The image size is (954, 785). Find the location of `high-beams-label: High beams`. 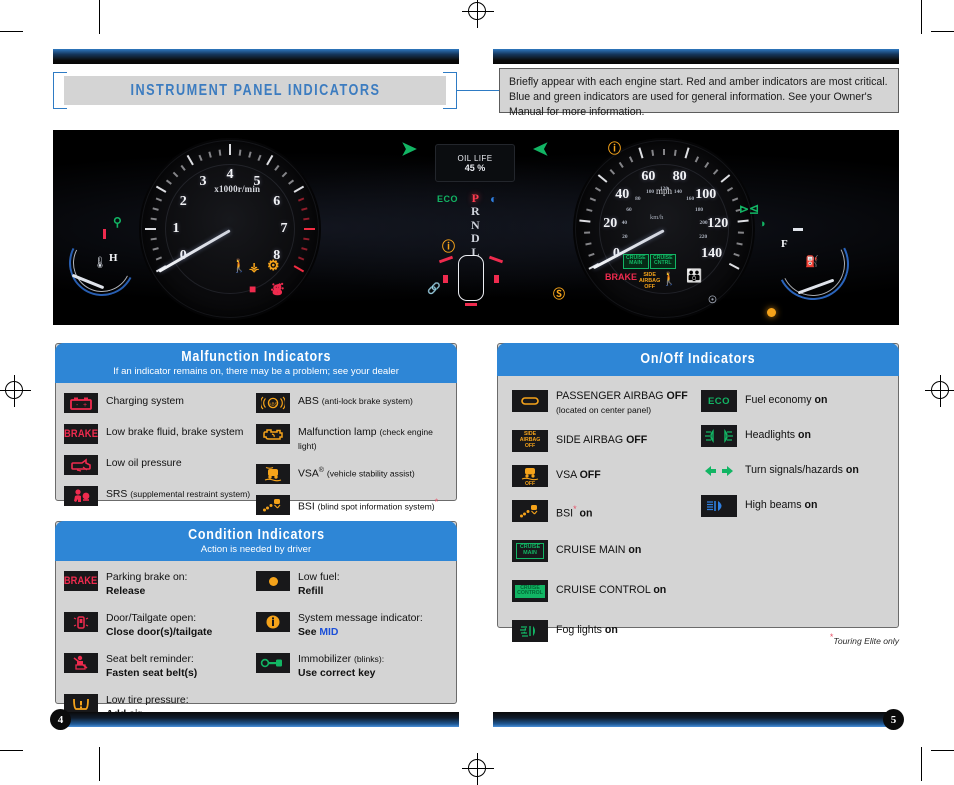

high-beams-label: High beams is located at coordinates (775, 505).